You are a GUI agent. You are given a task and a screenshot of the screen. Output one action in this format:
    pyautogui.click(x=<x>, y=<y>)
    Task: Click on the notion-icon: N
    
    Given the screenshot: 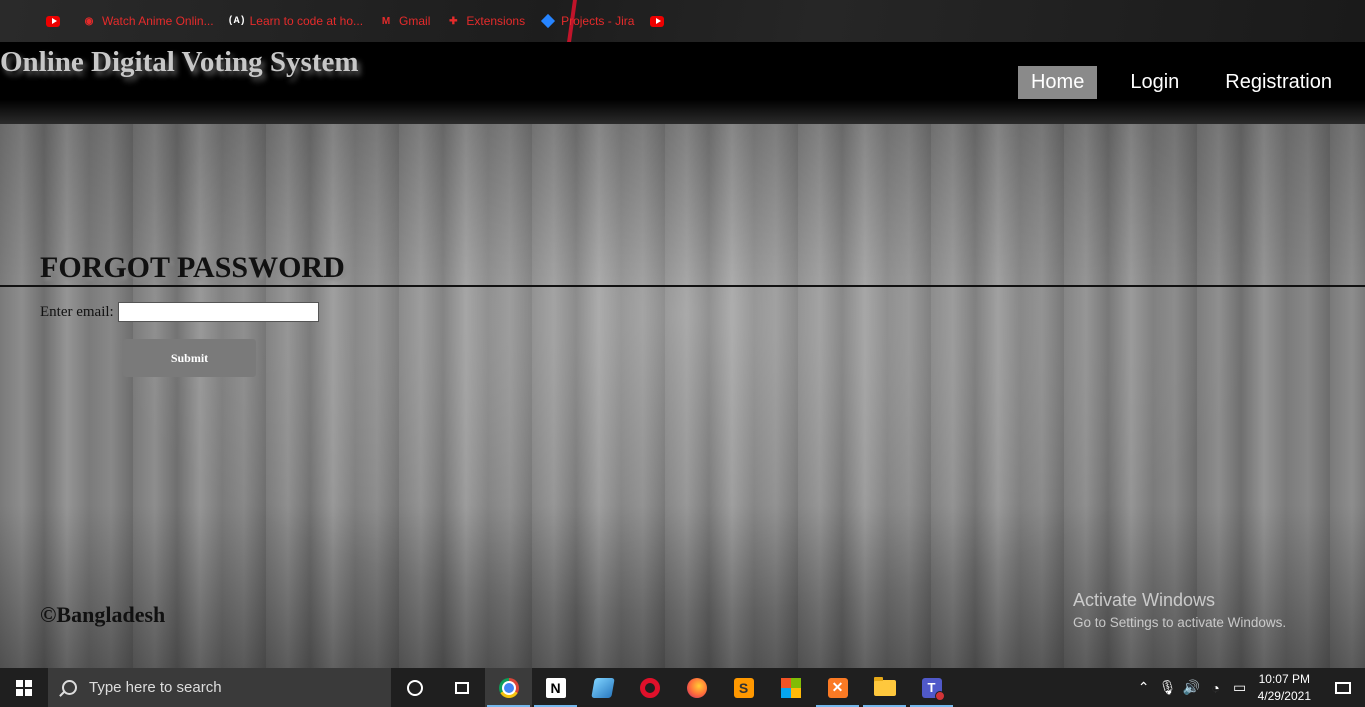 What is the action you would take?
    pyautogui.click(x=555, y=687)
    